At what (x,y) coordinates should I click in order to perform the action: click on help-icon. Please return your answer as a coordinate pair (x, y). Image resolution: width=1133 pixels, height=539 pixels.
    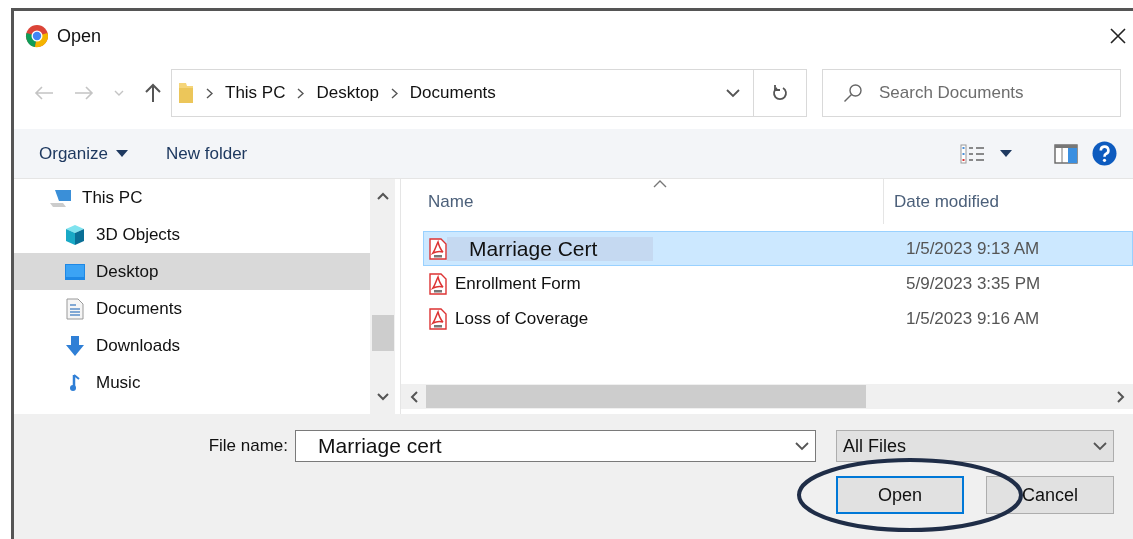
    Looking at the image, I should click on (1104, 153).